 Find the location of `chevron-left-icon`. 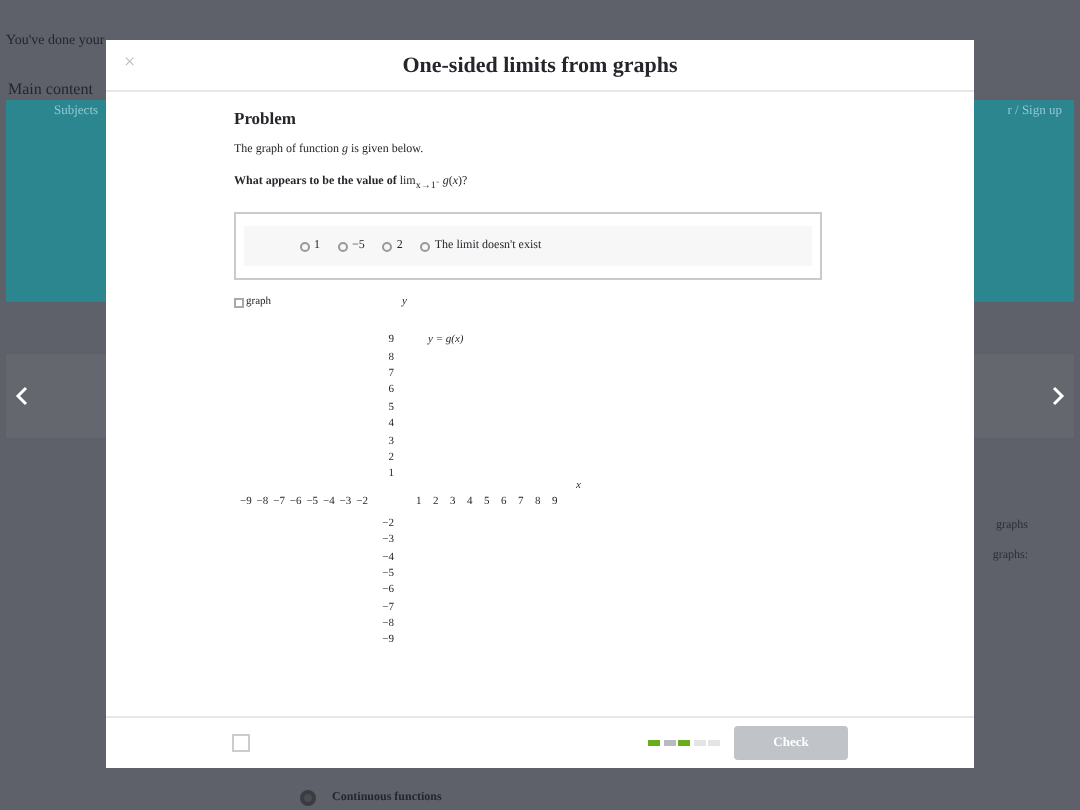

chevron-left-icon is located at coordinates (22, 396).